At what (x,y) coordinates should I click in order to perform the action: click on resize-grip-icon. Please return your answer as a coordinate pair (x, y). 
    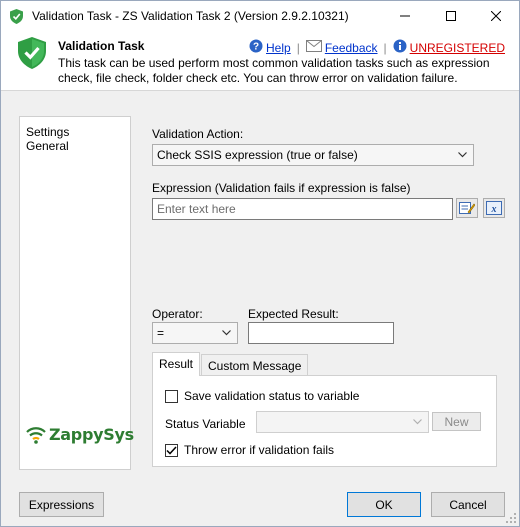
    Looking at the image, I should click on (511, 518).